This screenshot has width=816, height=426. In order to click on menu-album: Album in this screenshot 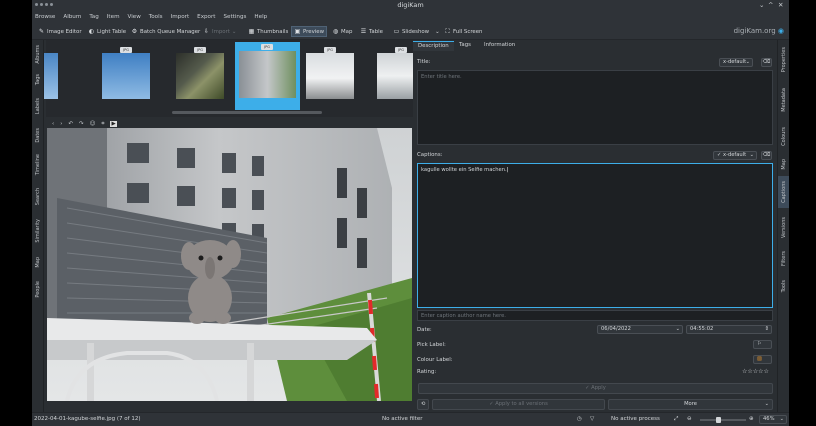, I will do `click(72, 17)`.